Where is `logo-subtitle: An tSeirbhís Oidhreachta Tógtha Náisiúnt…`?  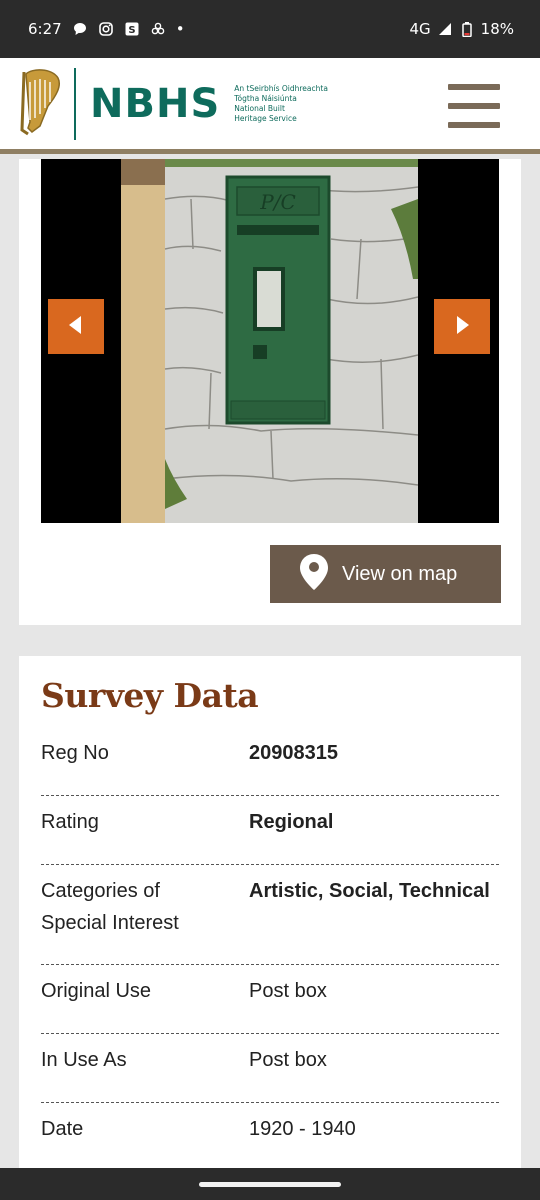
logo-subtitle: An tSeirbhís Oidhreachta Tógtha Náisiúnt… is located at coordinates (281, 104).